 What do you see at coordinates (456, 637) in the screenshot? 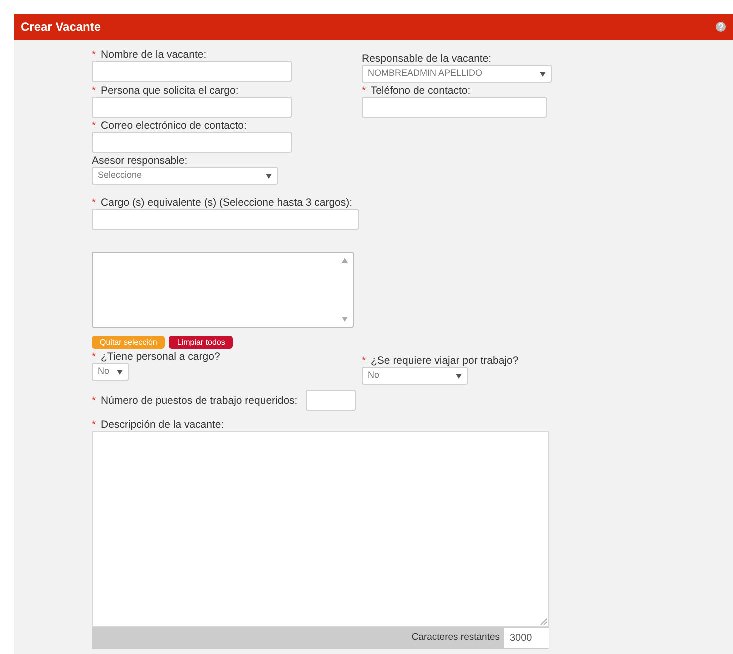
I see `counter-label: Caracteres restantes` at bounding box center [456, 637].